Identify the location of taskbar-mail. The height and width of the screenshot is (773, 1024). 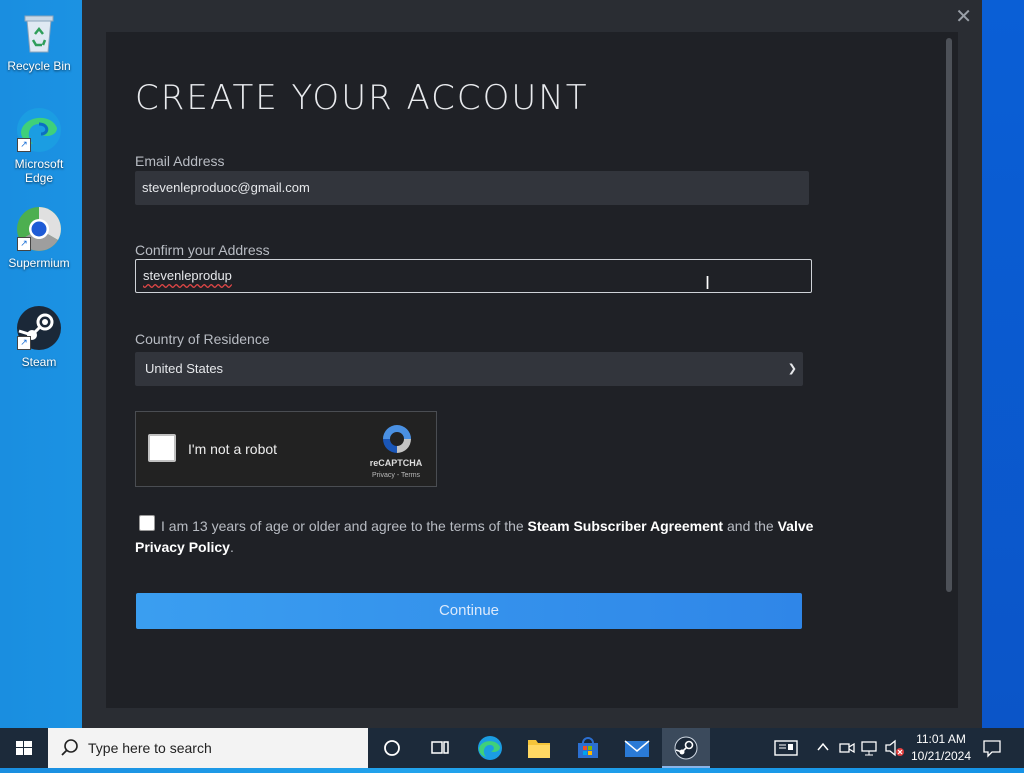
(637, 748).